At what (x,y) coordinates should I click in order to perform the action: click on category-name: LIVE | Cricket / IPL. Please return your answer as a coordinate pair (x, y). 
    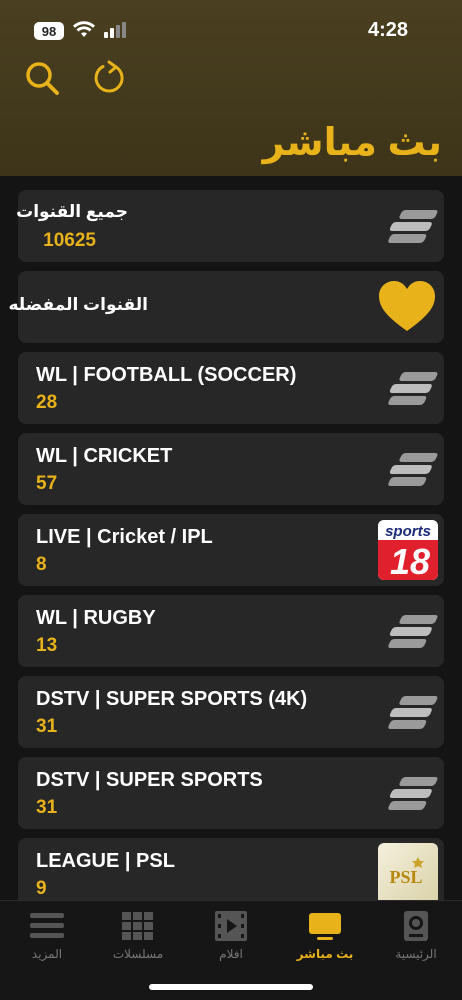
    Looking at the image, I should click on (124, 537).